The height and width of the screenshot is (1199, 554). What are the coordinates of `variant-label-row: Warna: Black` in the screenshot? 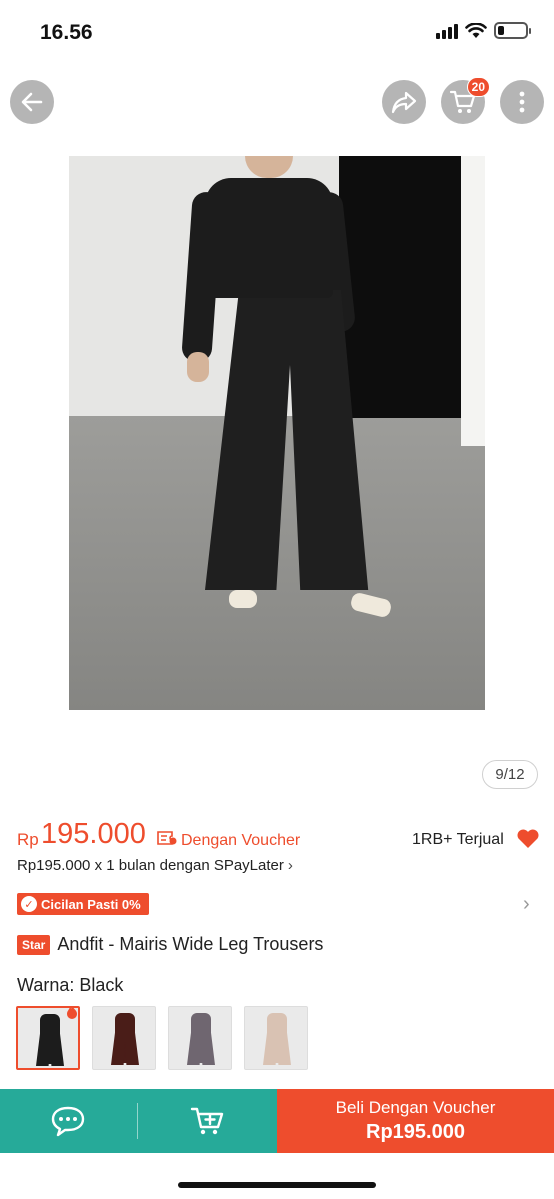 It's located at (70, 985).